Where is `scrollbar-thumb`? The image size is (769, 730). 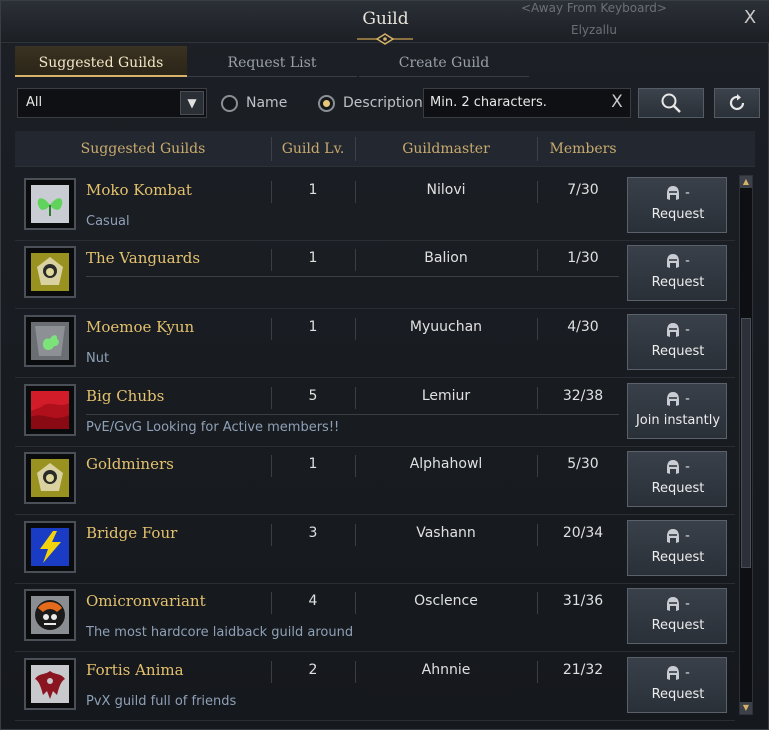 scrollbar-thumb is located at coordinates (746, 443).